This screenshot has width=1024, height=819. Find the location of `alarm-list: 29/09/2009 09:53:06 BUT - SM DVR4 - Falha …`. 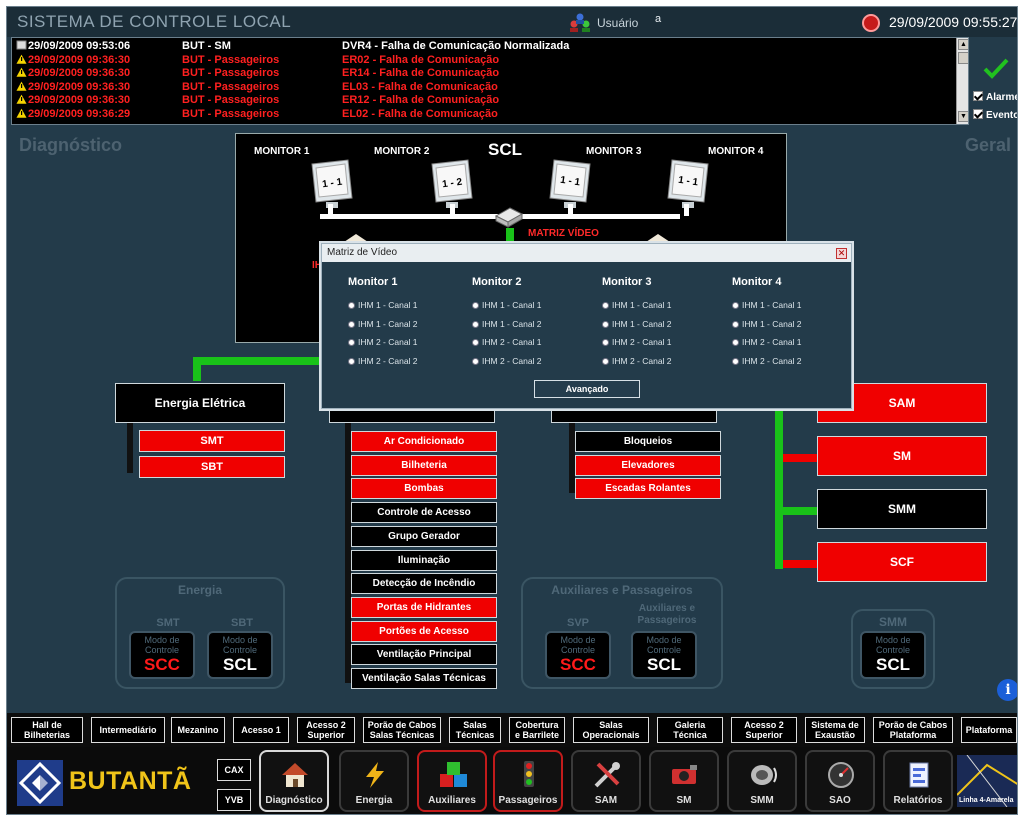

alarm-list: 29/09/2009 09:53:06 BUT - SM DVR4 - Falha … is located at coordinates (490, 81).